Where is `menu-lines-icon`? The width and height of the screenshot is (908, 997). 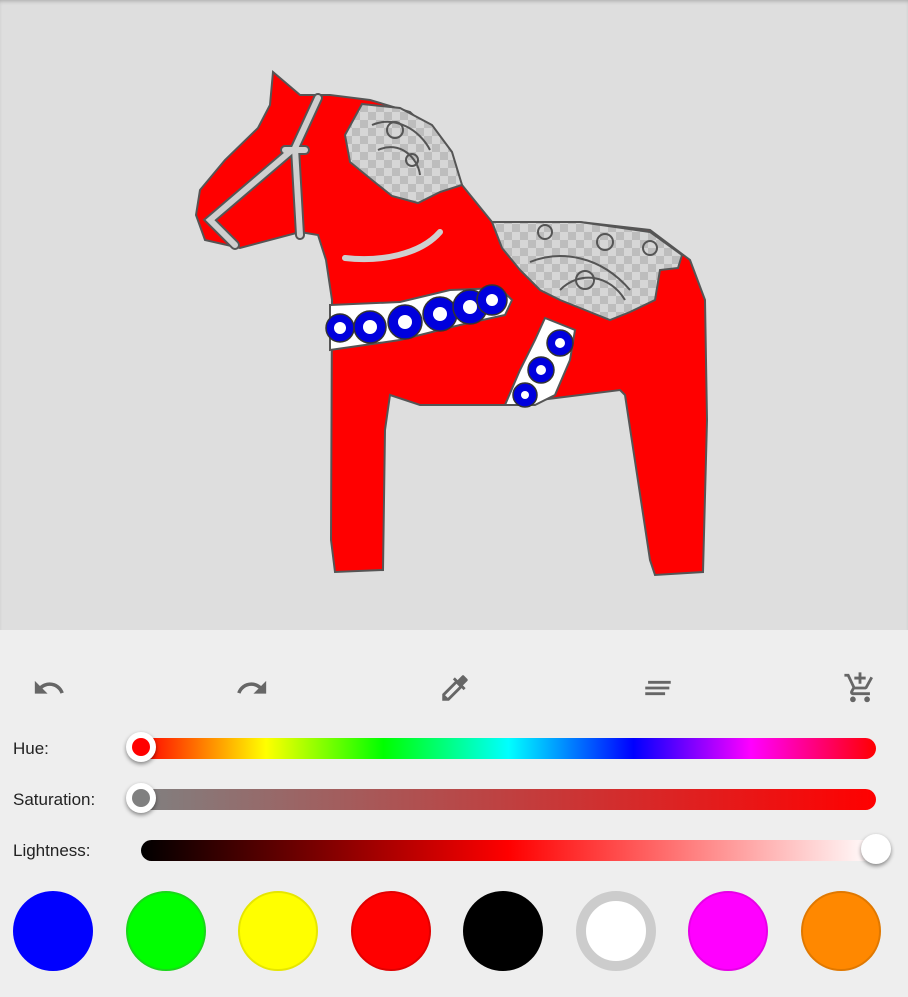
menu-lines-icon is located at coordinates (658, 688).